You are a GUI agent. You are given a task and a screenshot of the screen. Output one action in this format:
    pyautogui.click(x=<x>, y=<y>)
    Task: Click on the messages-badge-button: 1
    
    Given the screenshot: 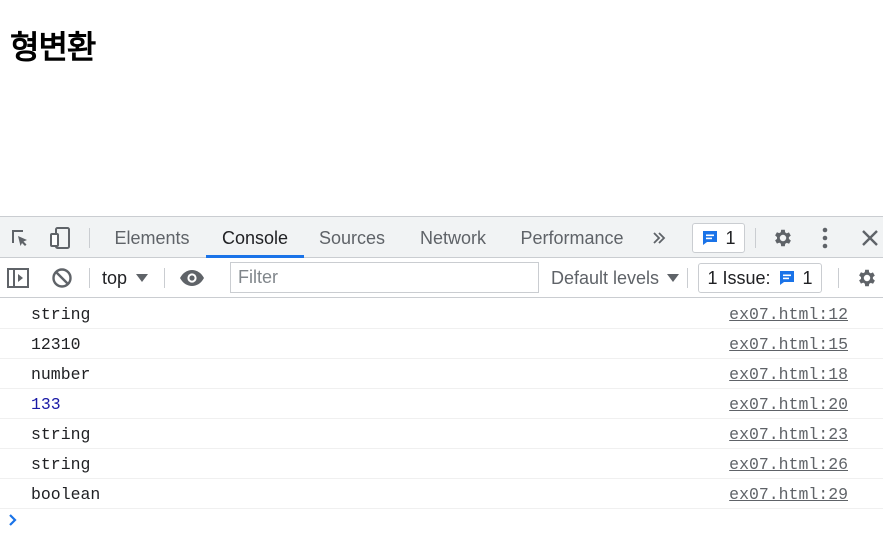 What is the action you would take?
    pyautogui.click(x=718, y=238)
    